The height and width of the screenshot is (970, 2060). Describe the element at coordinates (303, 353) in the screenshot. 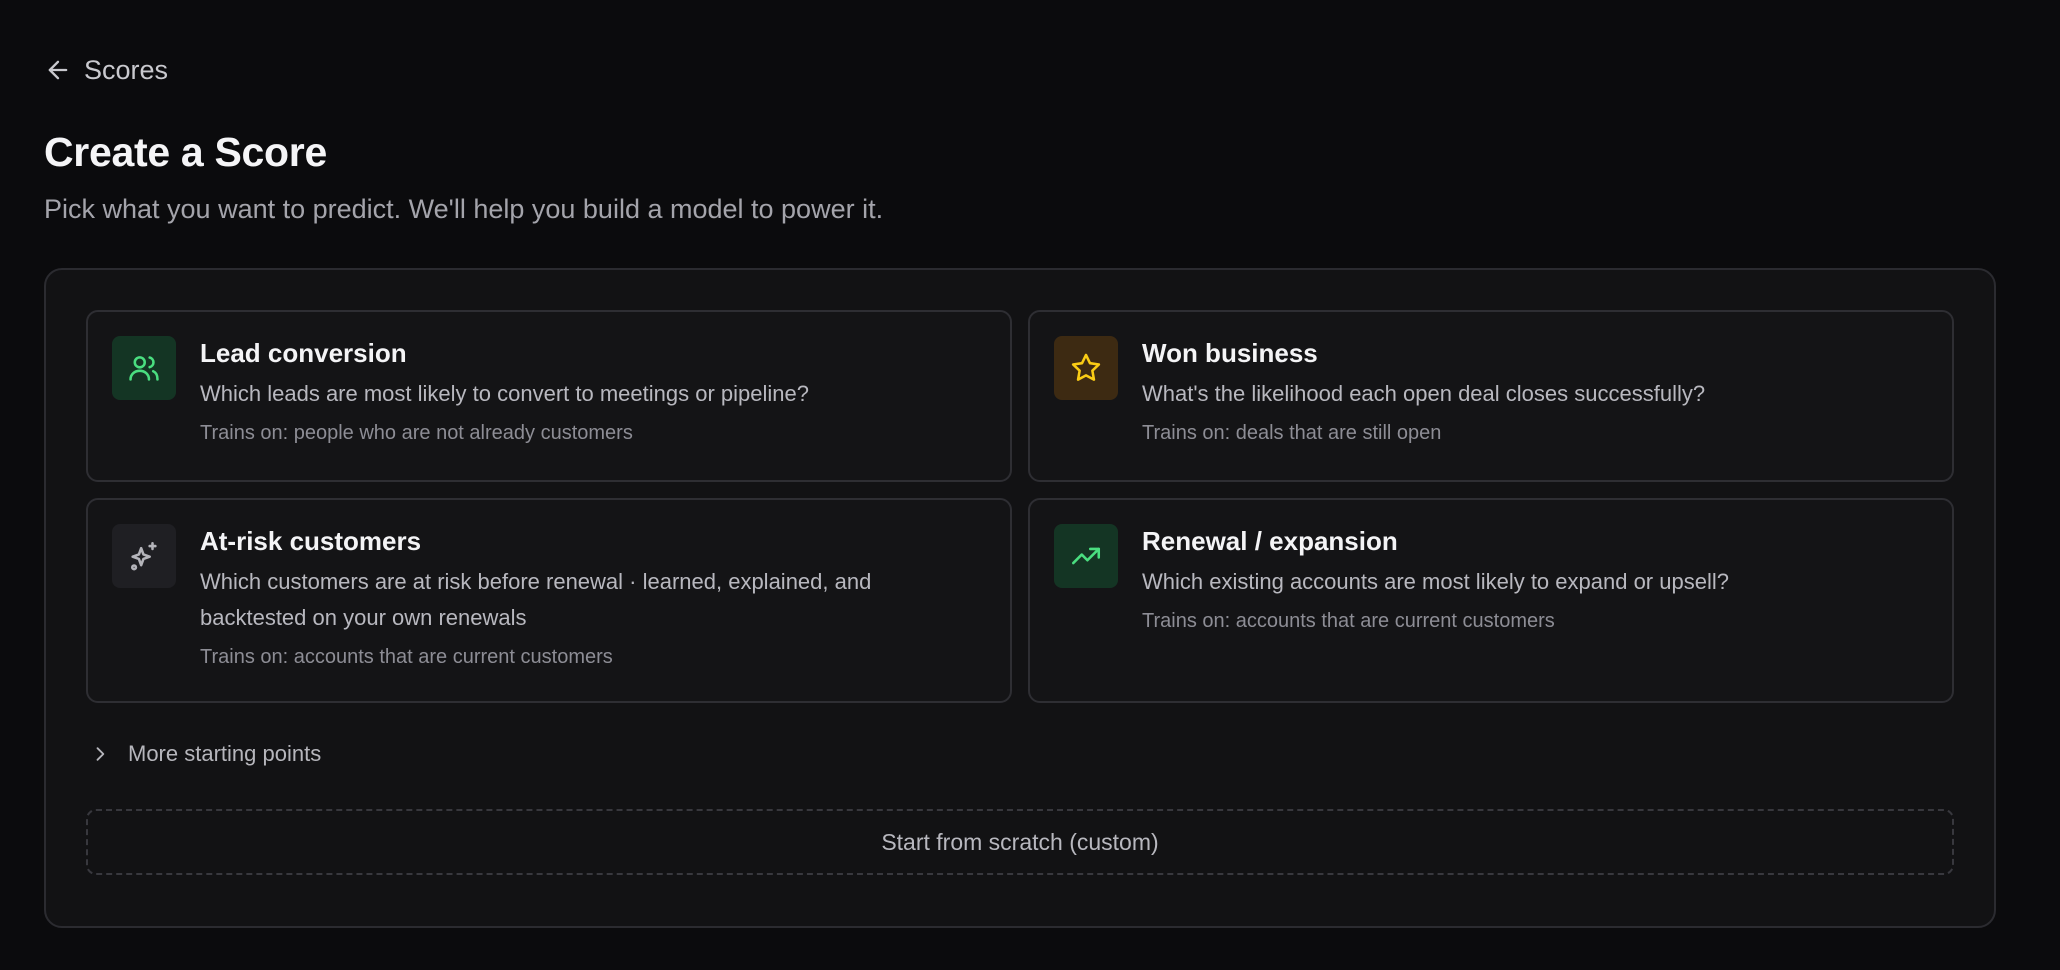

I see `card-title: Lead conversion` at that location.